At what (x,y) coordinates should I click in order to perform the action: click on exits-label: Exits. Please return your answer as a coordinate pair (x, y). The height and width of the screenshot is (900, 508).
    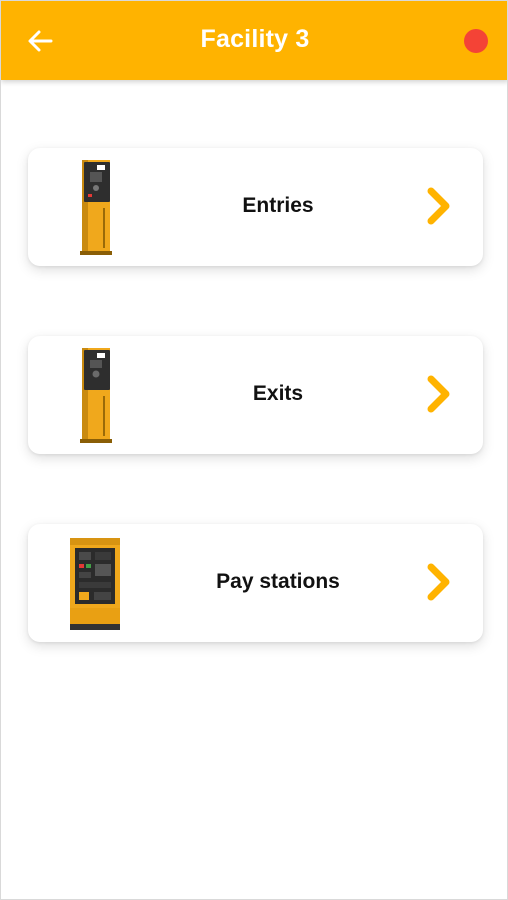
    Looking at the image, I should click on (278, 393).